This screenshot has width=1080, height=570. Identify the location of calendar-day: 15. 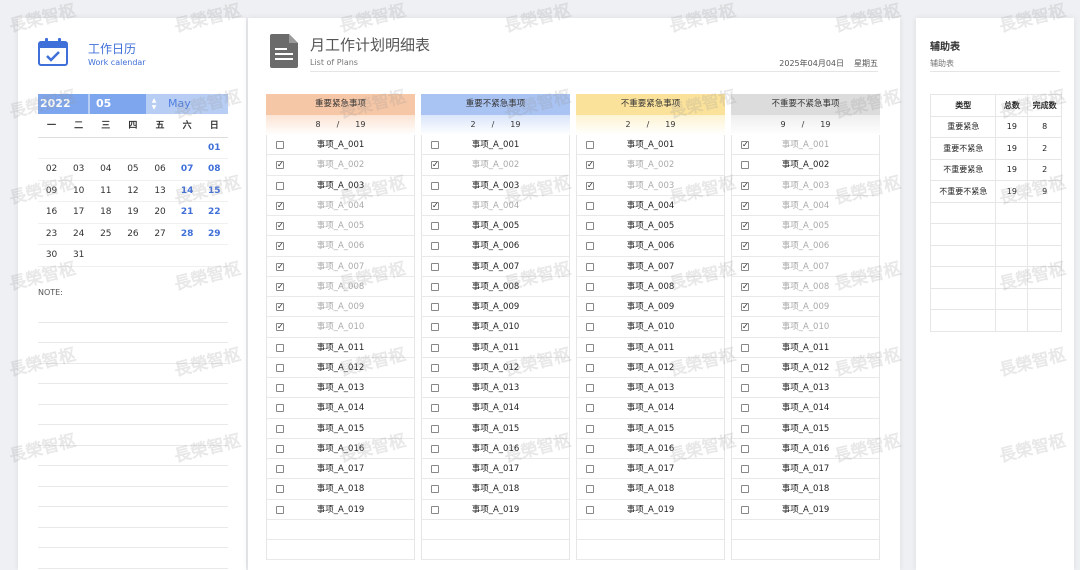
(214, 191).